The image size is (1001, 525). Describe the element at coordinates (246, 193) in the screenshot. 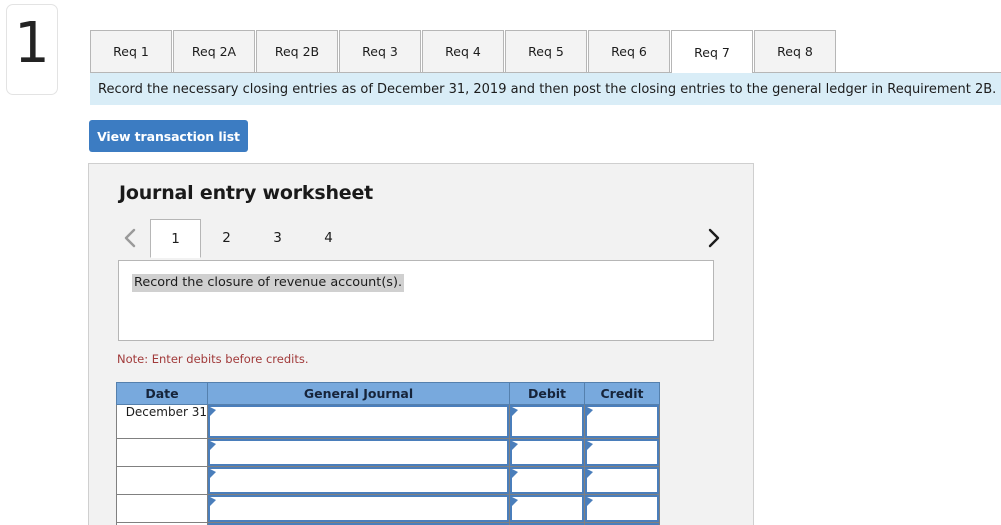

I see `worksheet-title: Journal entry worksheet` at that location.